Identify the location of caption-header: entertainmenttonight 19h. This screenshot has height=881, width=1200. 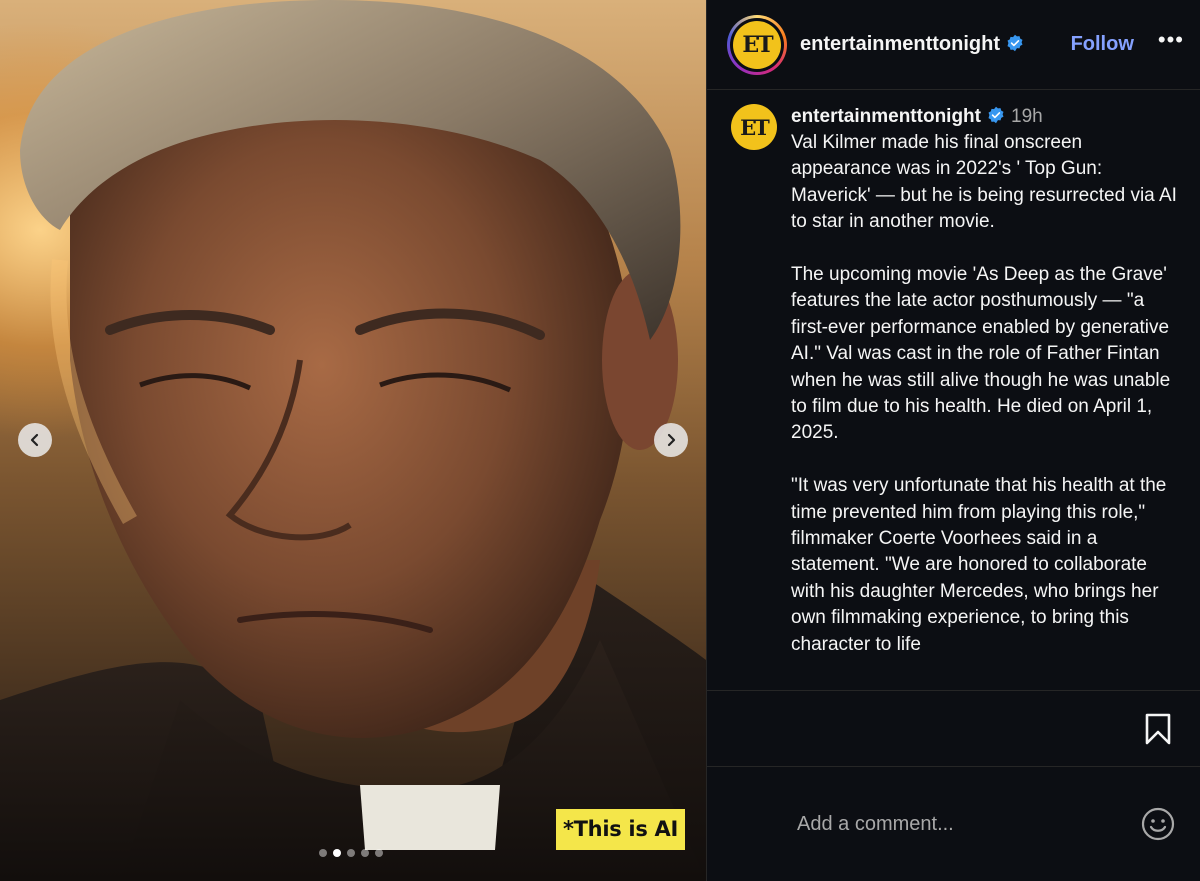
(986, 117).